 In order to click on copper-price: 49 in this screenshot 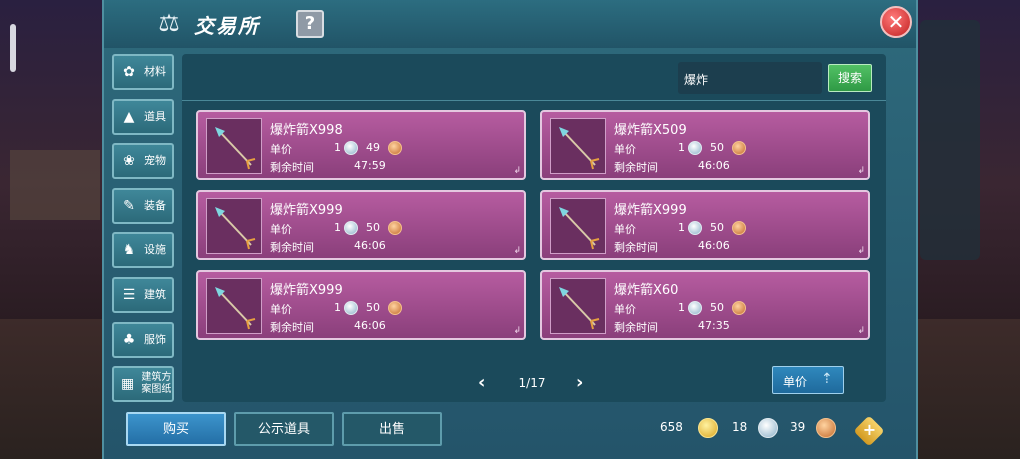, I will do `click(373, 147)`.